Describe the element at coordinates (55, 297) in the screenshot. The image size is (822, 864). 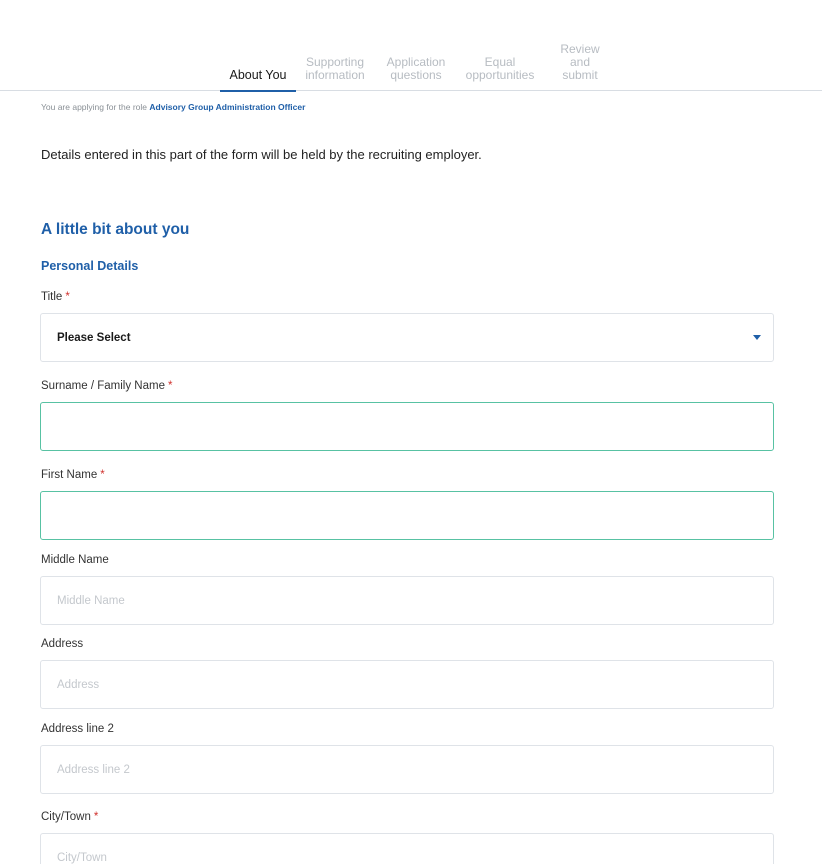
I see `title-label: Title *` at that location.